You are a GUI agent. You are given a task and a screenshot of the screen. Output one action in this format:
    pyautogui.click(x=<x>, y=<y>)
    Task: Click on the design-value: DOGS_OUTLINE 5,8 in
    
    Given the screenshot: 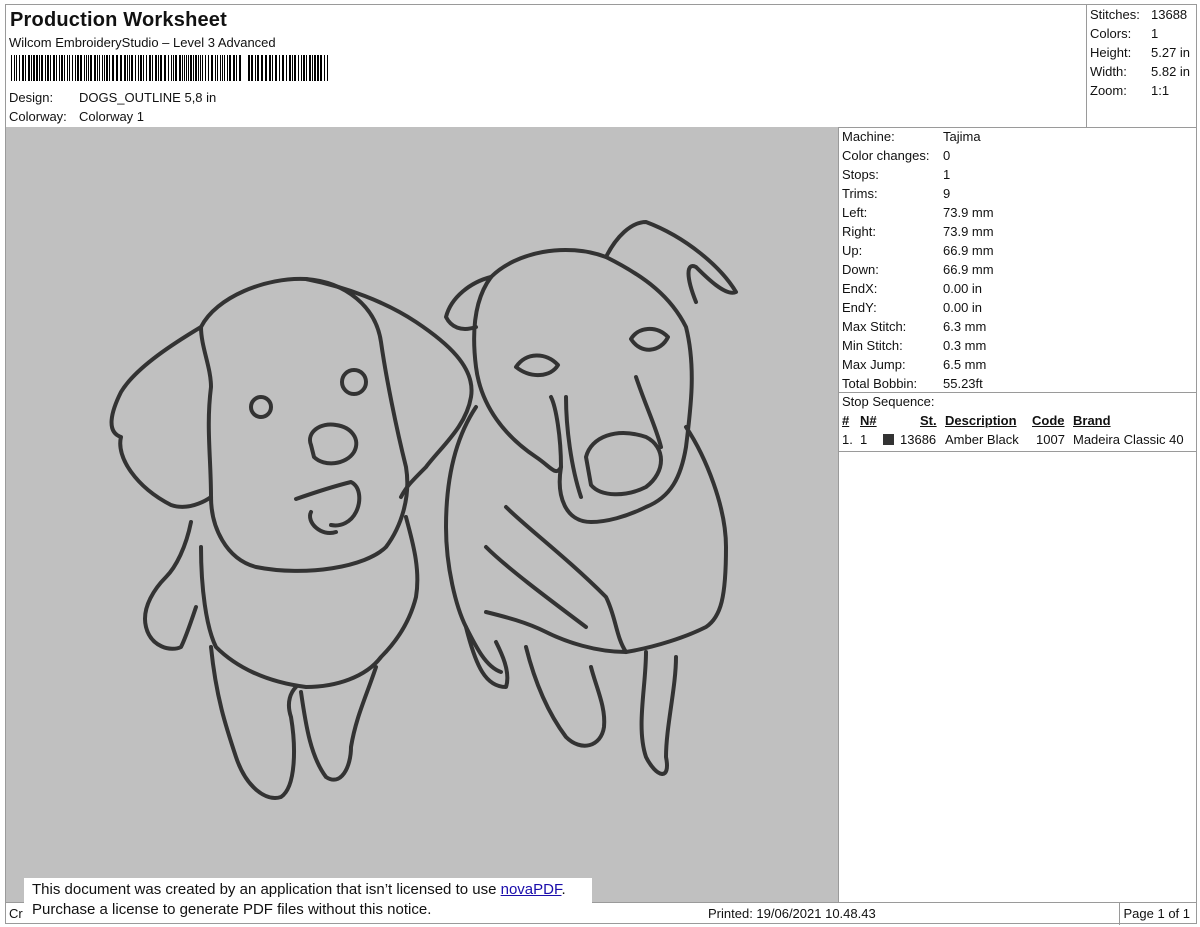 What is the action you would take?
    pyautogui.click(x=148, y=97)
    